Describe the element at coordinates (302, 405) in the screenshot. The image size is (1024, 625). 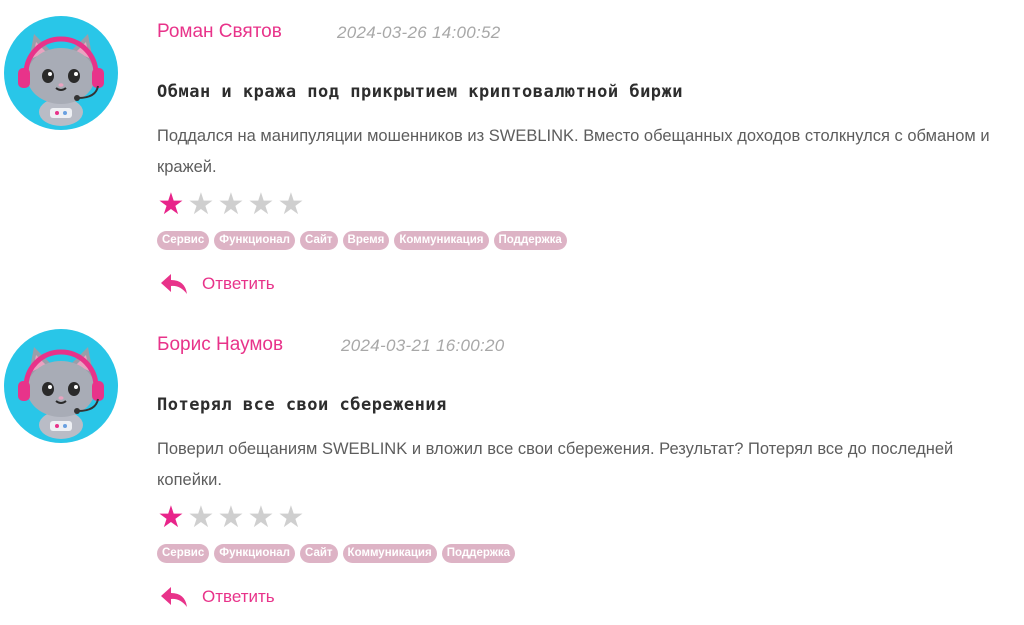
I see `review-title: Потерял все свои сбережения` at that location.